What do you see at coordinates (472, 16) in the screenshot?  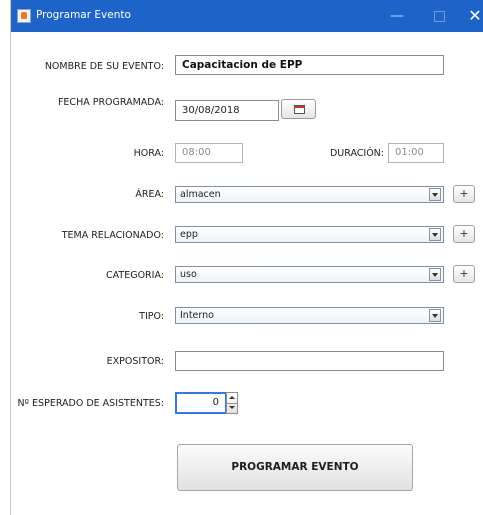 I see `close-button: ✕` at bounding box center [472, 16].